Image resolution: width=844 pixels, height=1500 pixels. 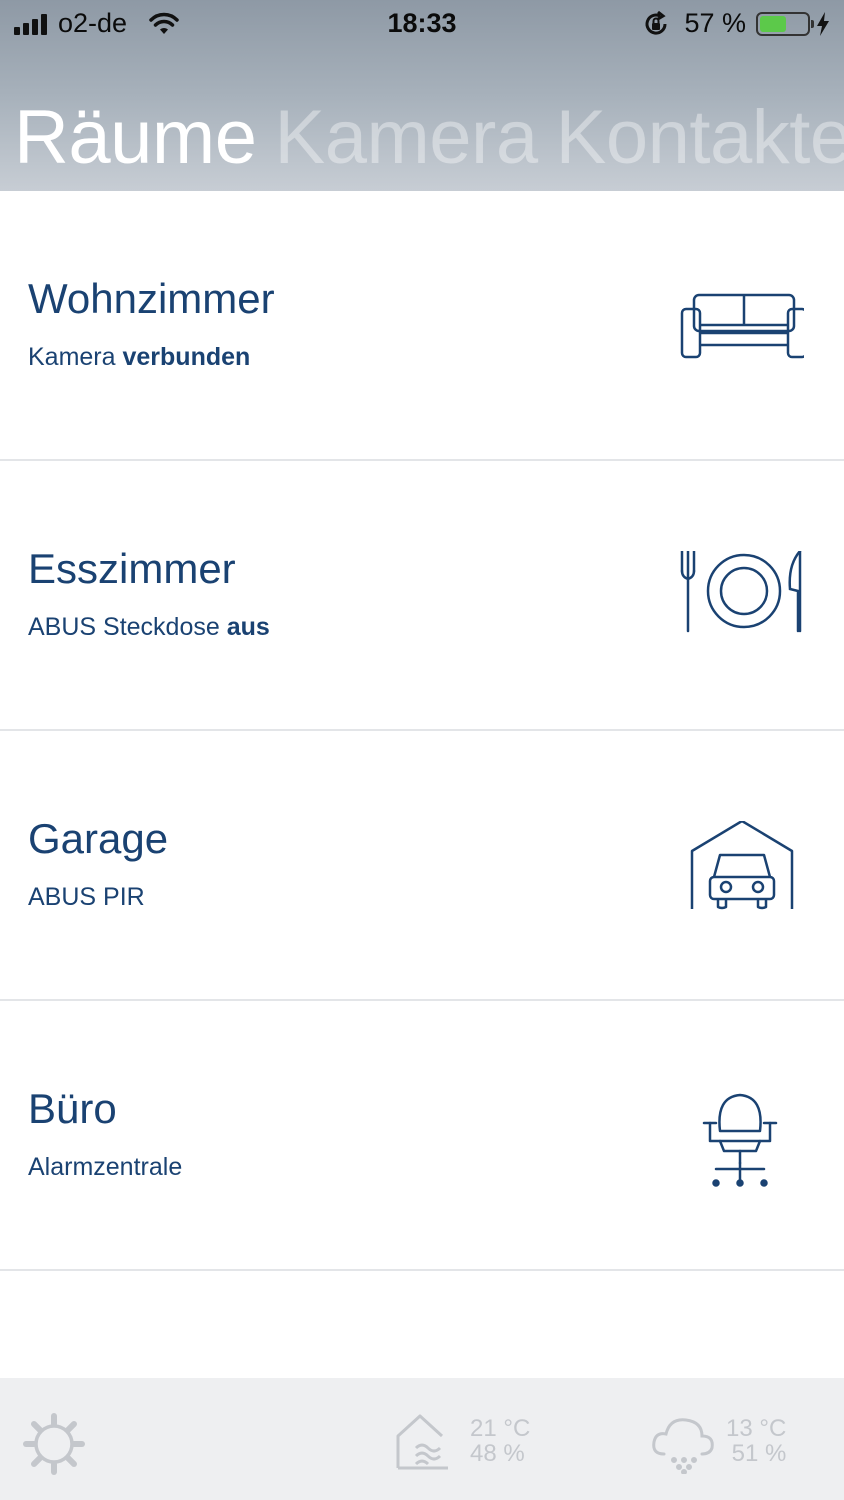 I want to click on footer-bar: 21 °C 48 % 13 °C 51 %, so click(x=422, y=1439).